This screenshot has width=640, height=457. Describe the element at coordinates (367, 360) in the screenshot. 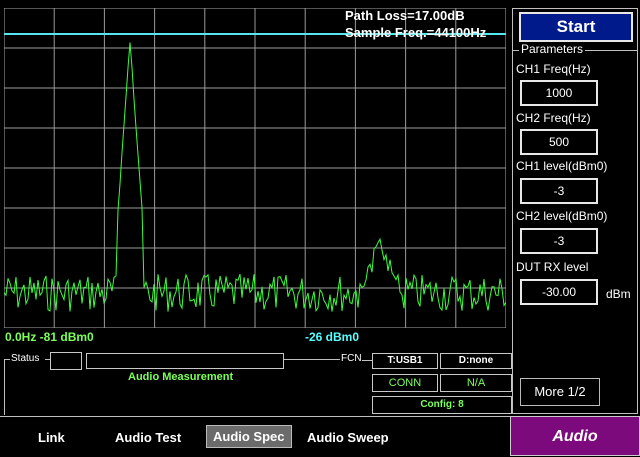

I see `fcn-divider` at that location.